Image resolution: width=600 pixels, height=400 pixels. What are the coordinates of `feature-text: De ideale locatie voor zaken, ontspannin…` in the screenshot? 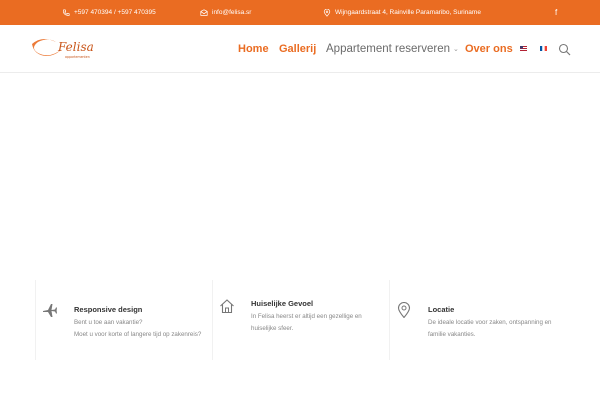 It's located at (497, 329).